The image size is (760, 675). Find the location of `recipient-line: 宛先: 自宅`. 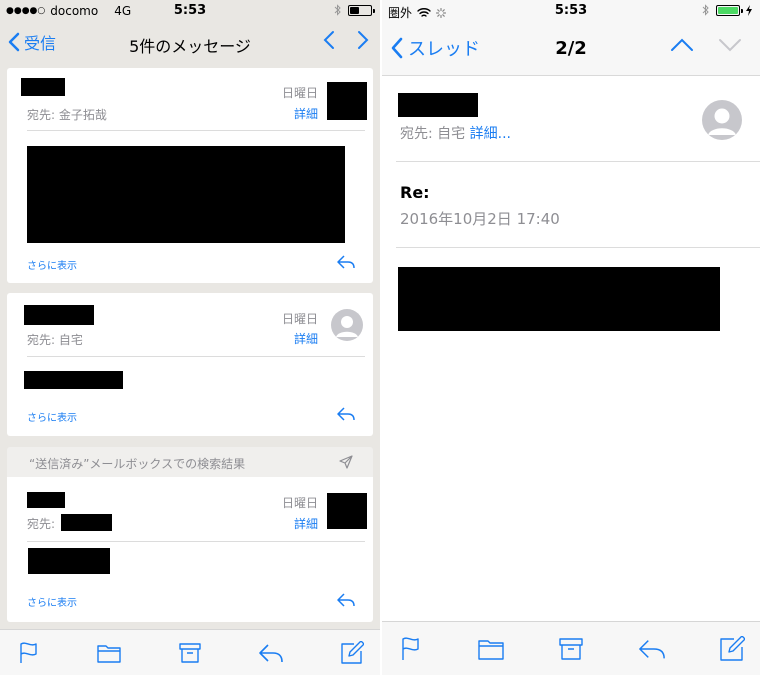

recipient-line: 宛先: 自宅 is located at coordinates (55, 340).